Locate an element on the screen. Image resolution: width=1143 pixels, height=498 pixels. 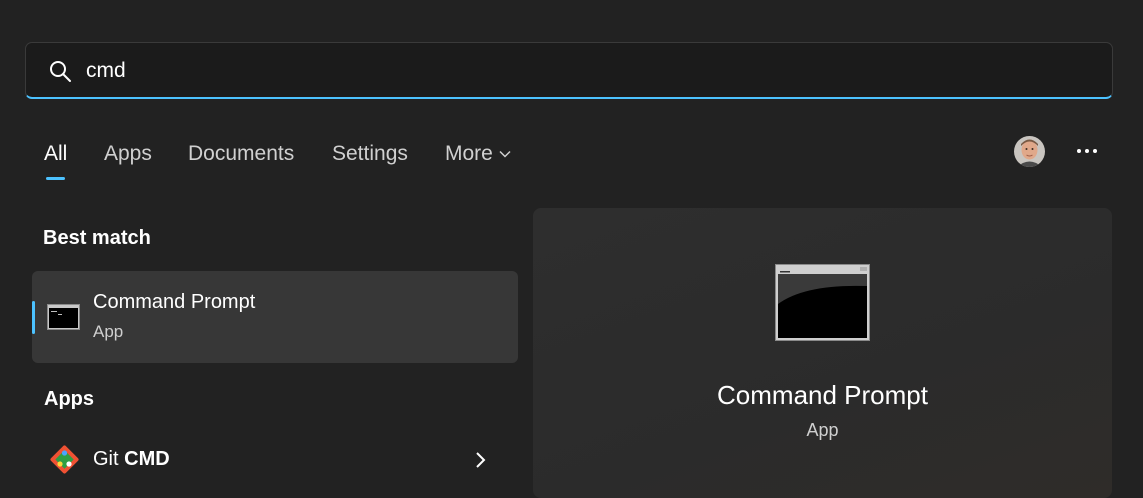
git-cmd-label: Git CMD is located at coordinates (131, 459).